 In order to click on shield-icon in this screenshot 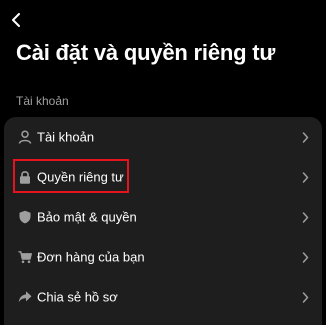, I will do `click(25, 217)`.